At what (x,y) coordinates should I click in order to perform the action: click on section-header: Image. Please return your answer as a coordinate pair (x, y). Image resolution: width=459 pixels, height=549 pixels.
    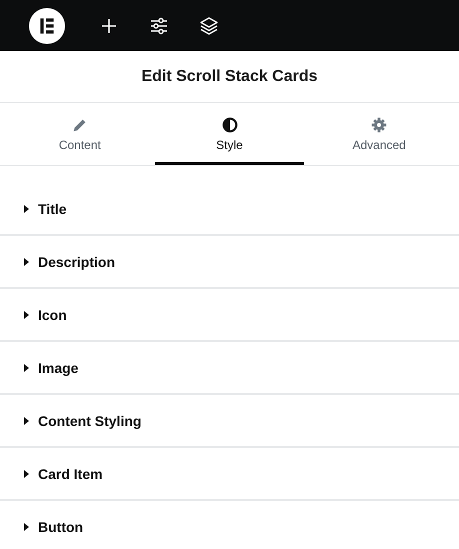
    Looking at the image, I should click on (229, 368).